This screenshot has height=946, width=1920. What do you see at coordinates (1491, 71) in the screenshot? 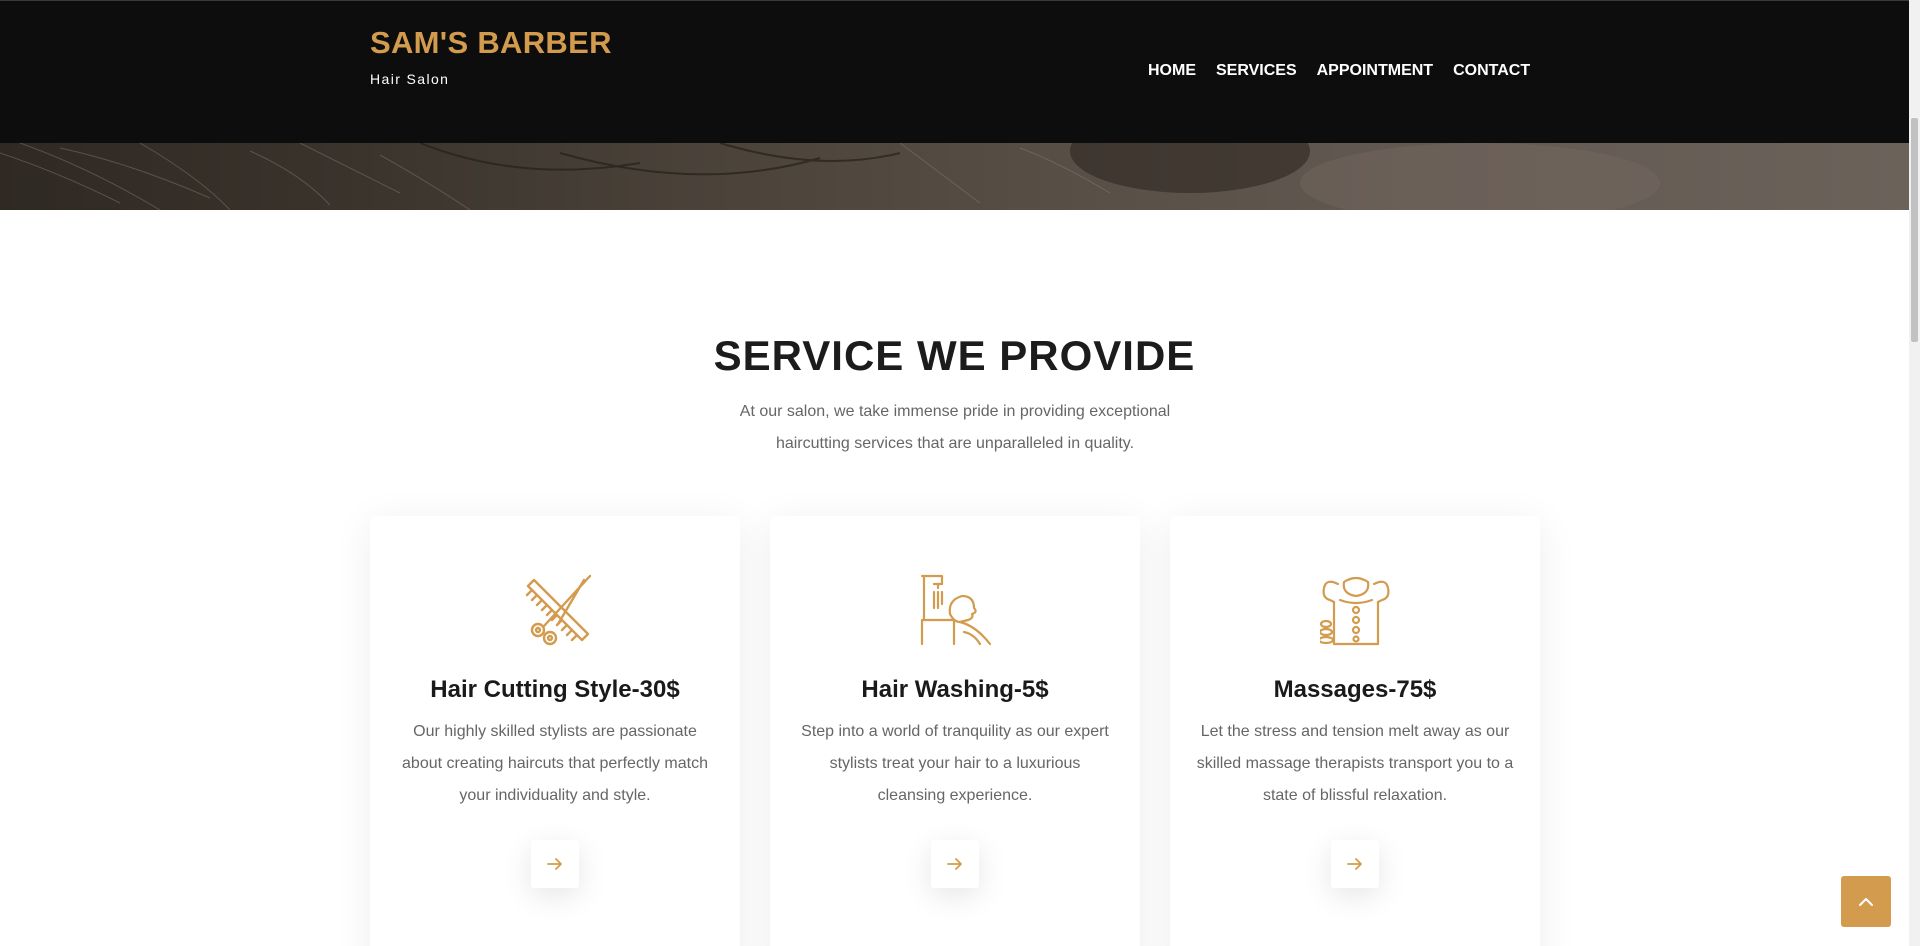
I see `nav-contact: CONTACT` at bounding box center [1491, 71].